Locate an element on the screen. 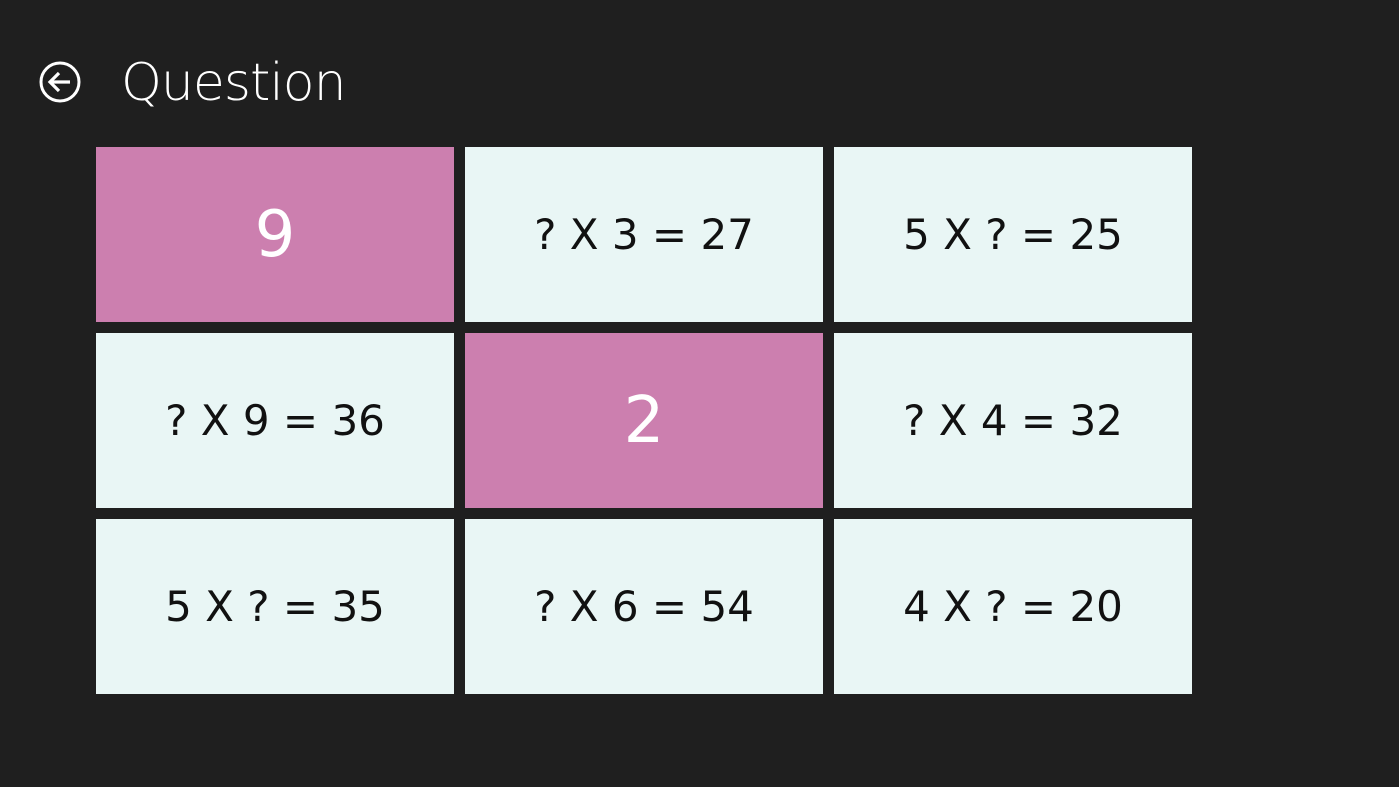  back-button is located at coordinates (60, 82).